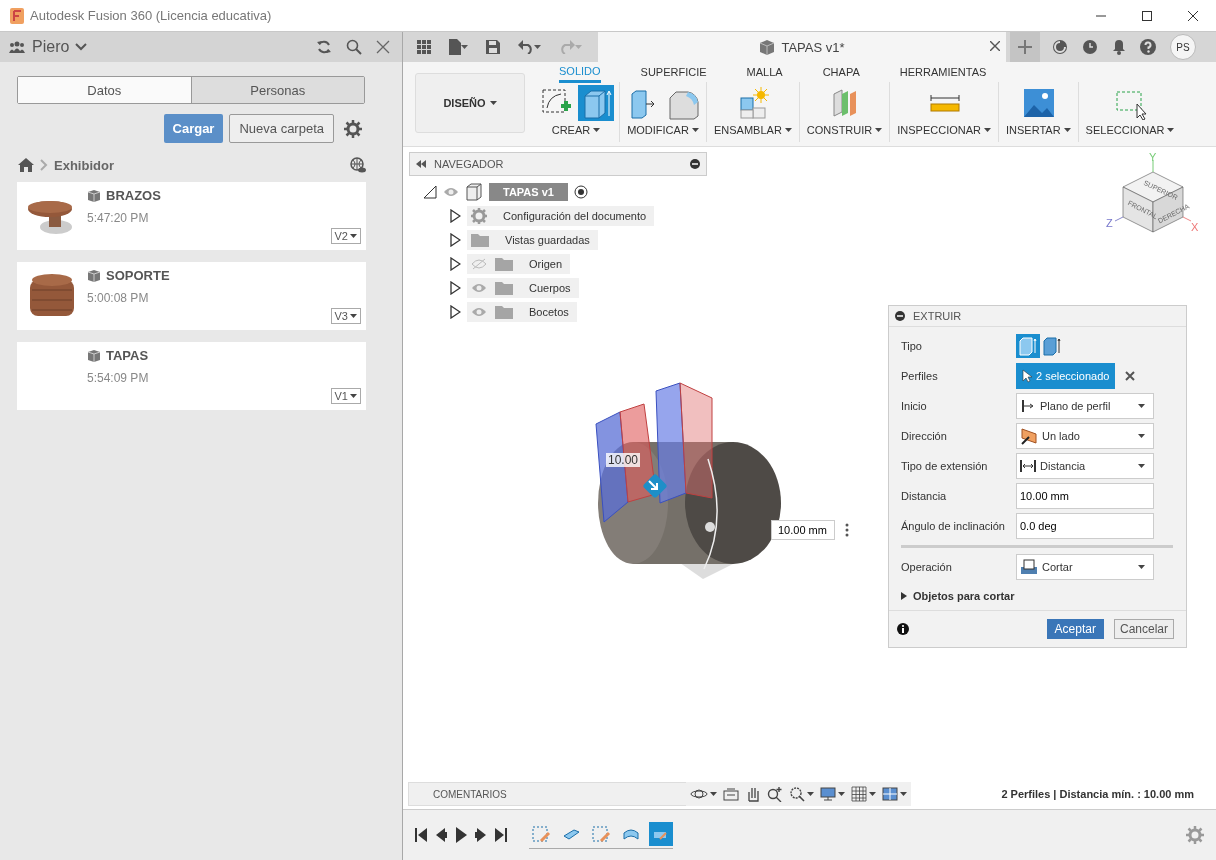  What do you see at coordinates (1090, 47) in the screenshot?
I see `clock-icon` at bounding box center [1090, 47].